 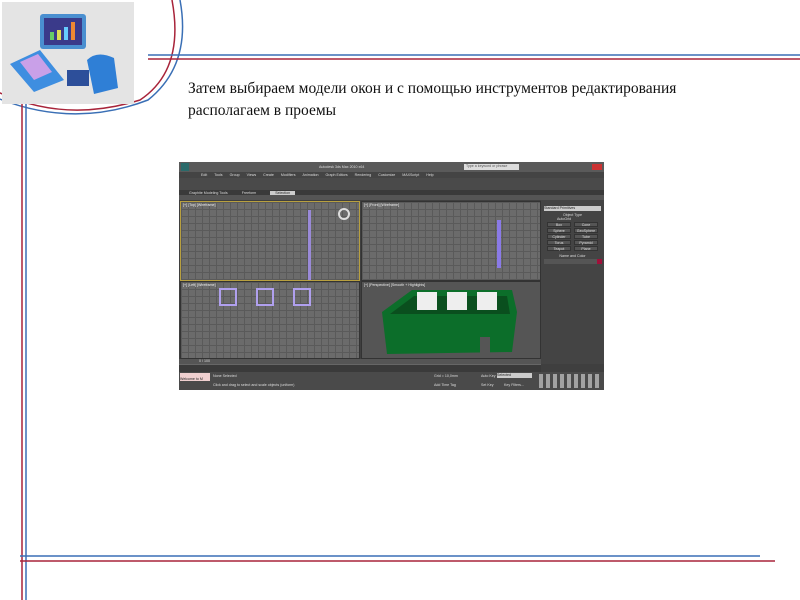 I want to click on viewport-top: [+] [Top] [Wireframe], so click(x=270, y=241).